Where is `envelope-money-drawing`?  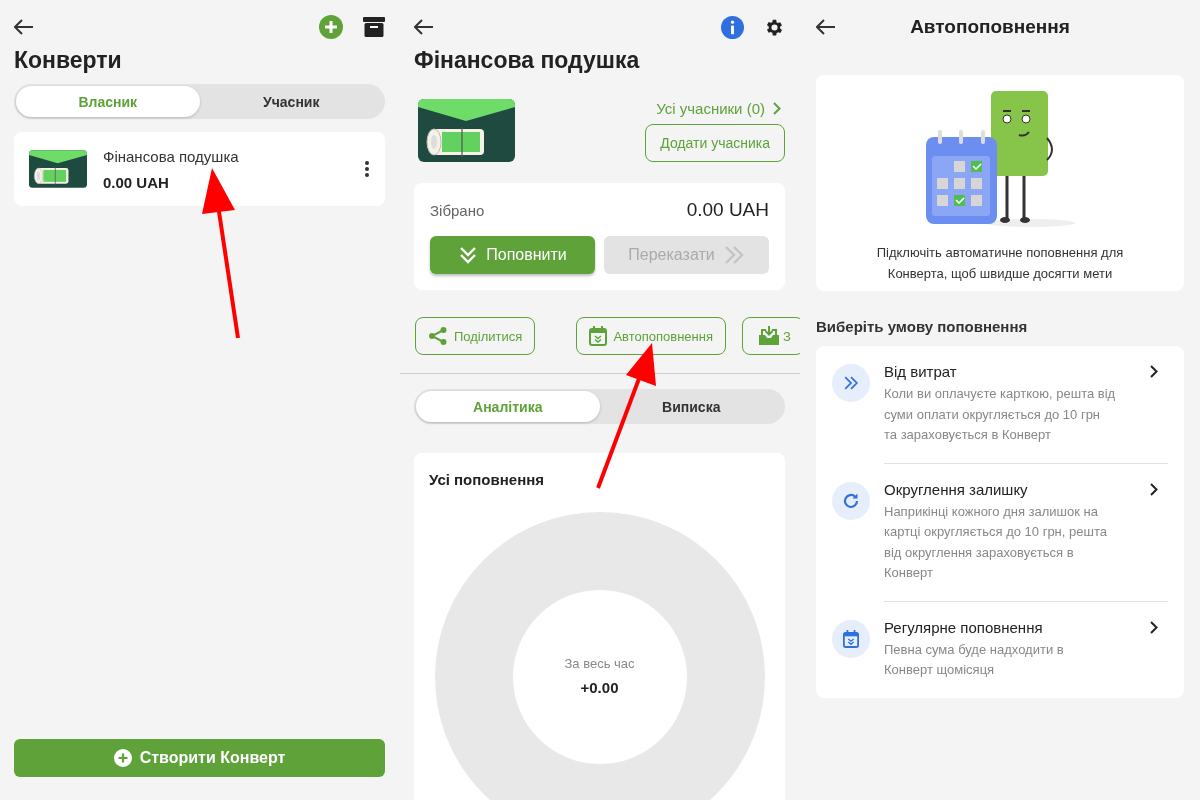 envelope-money-drawing is located at coordinates (58, 169).